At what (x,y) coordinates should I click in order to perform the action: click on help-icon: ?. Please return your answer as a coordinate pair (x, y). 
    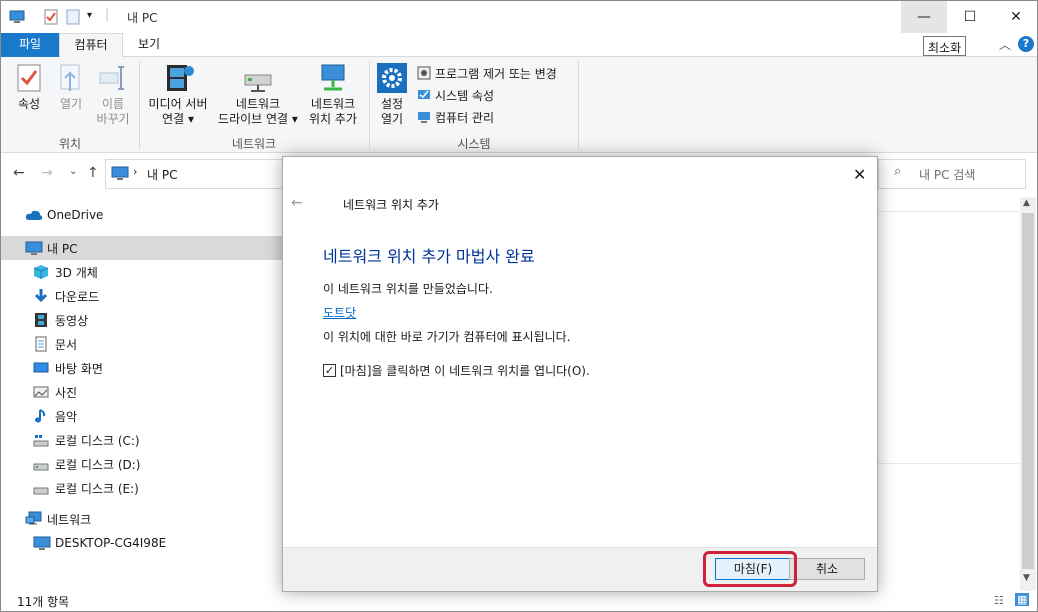
    Looking at the image, I should click on (1026, 44).